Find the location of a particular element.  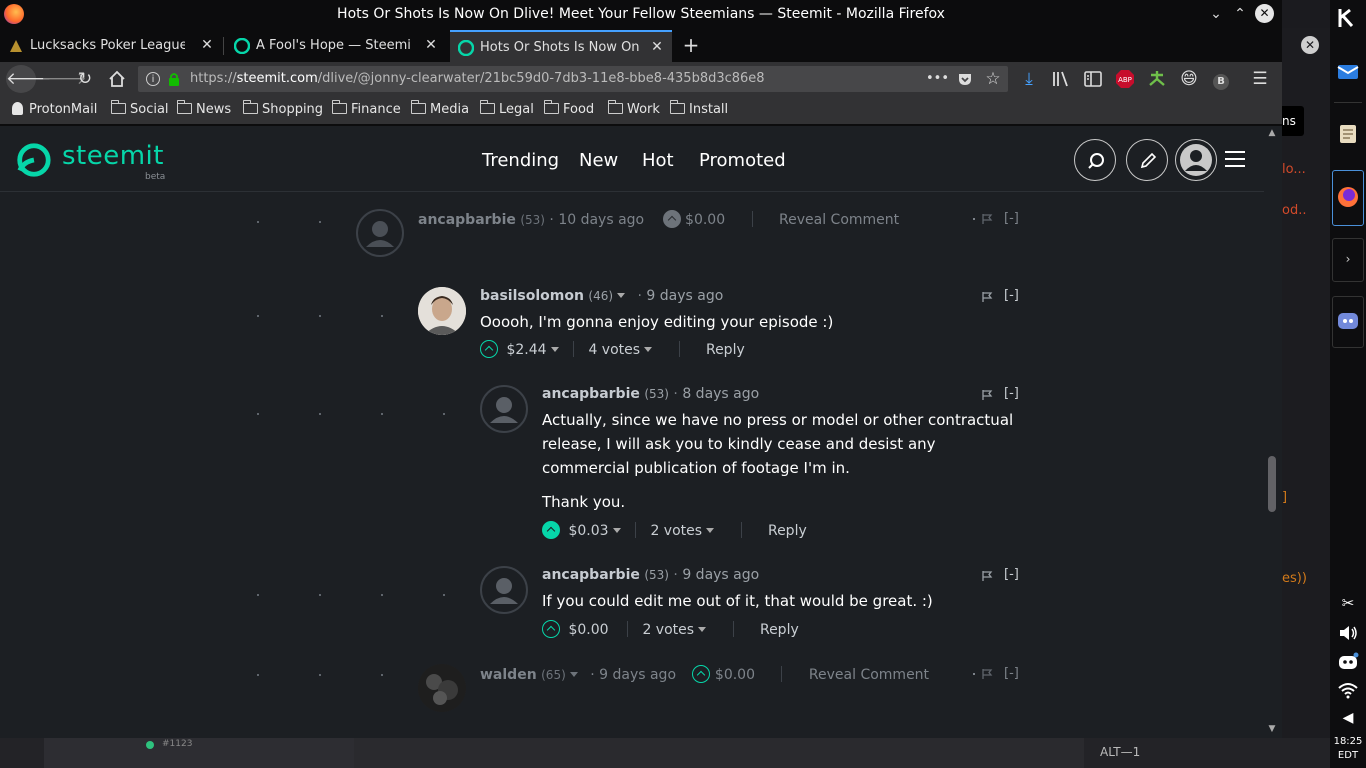

sidebar-icon is located at coordinates (1093, 79).